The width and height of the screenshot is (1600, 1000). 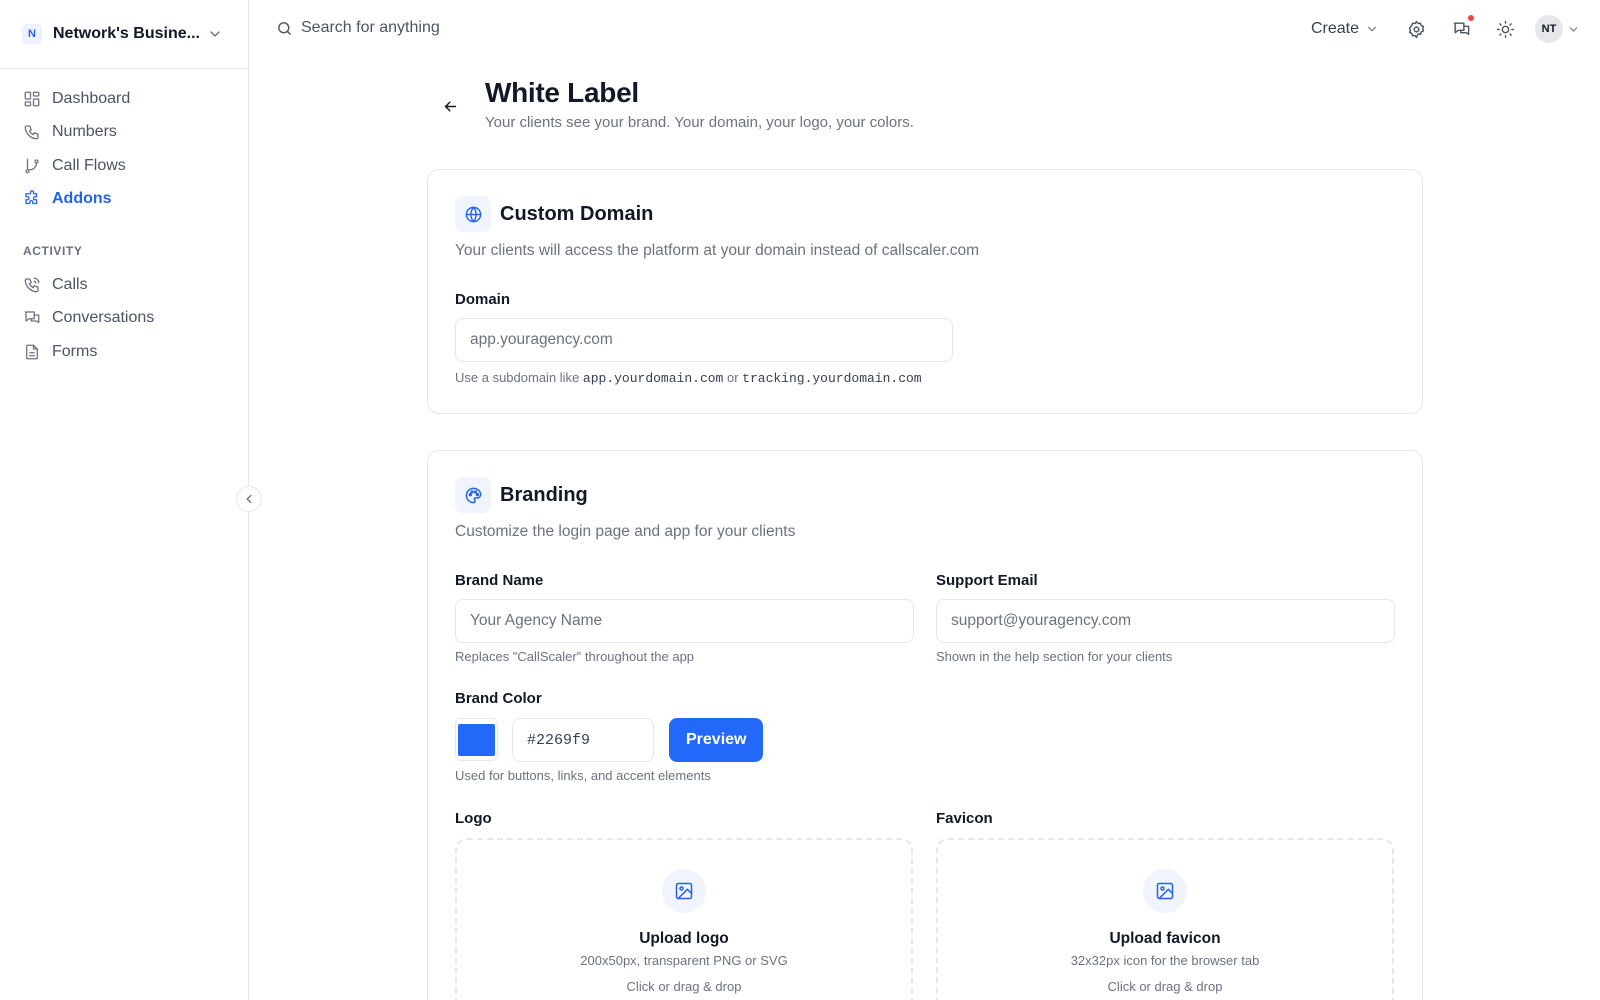 I want to click on gear-icon, so click(x=1416, y=29).